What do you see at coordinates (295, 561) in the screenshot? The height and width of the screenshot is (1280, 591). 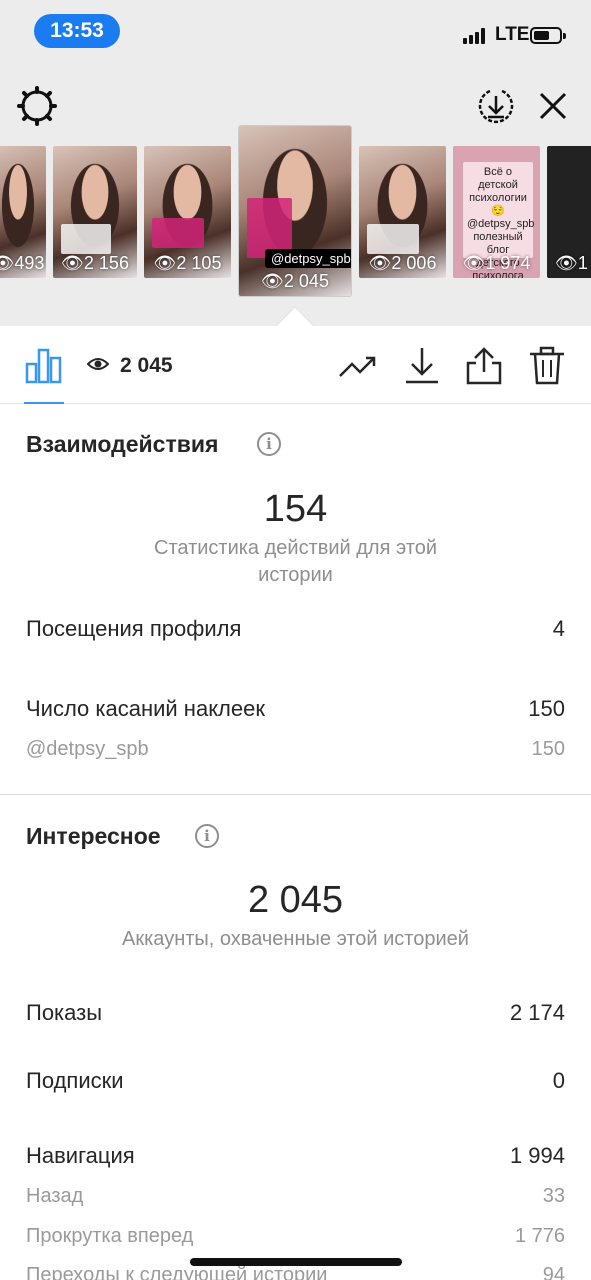 I see `interactions-caption: Статистика действий для этой истории` at bounding box center [295, 561].